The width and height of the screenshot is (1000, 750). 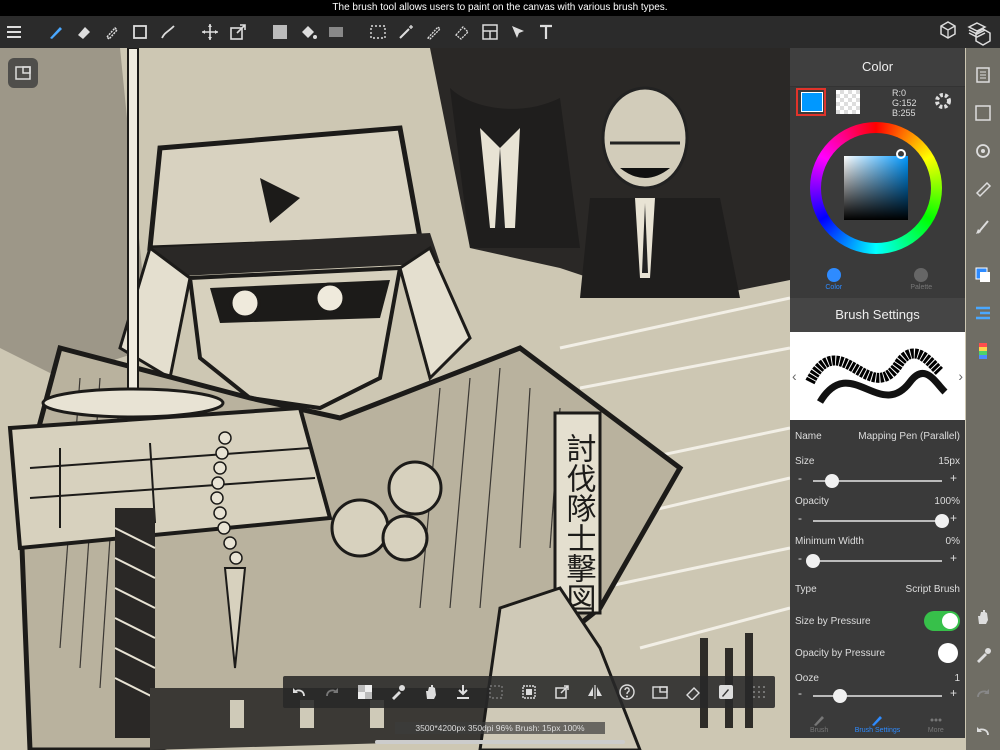 What do you see at coordinates (496, 692) in the screenshot?
I see `select-all-icon` at bounding box center [496, 692].